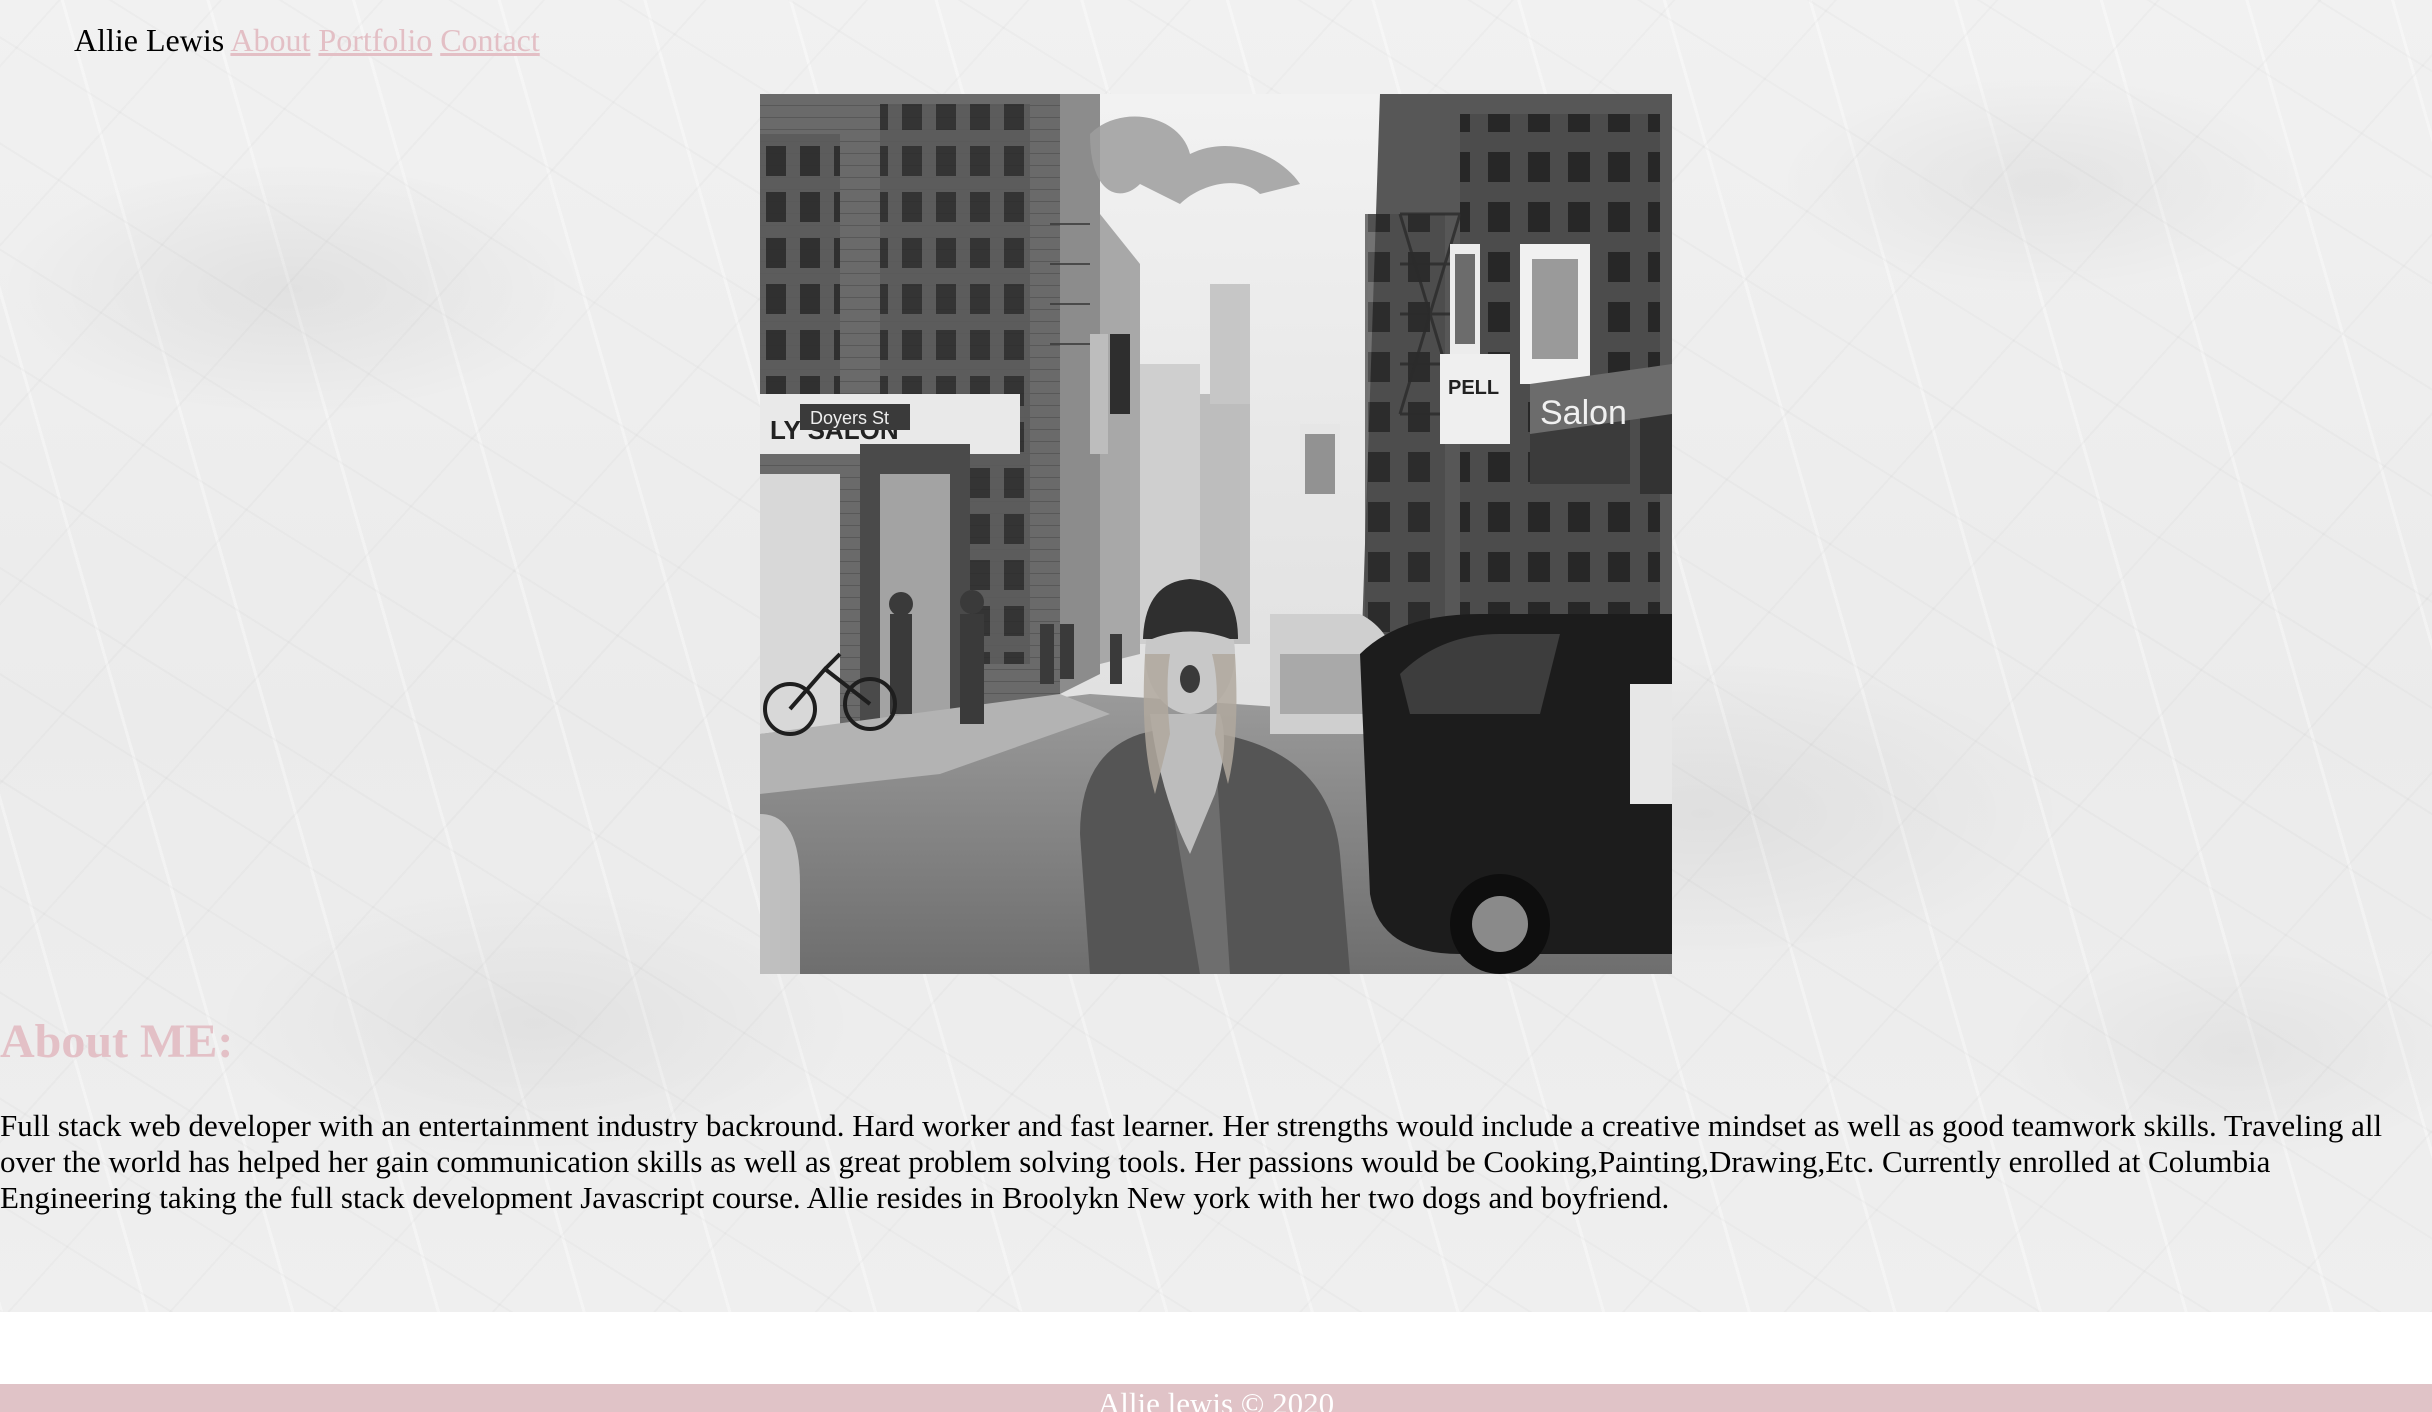  I want to click on top-nav: Allie Lewis About Portfolio Contact, so click(307, 40).